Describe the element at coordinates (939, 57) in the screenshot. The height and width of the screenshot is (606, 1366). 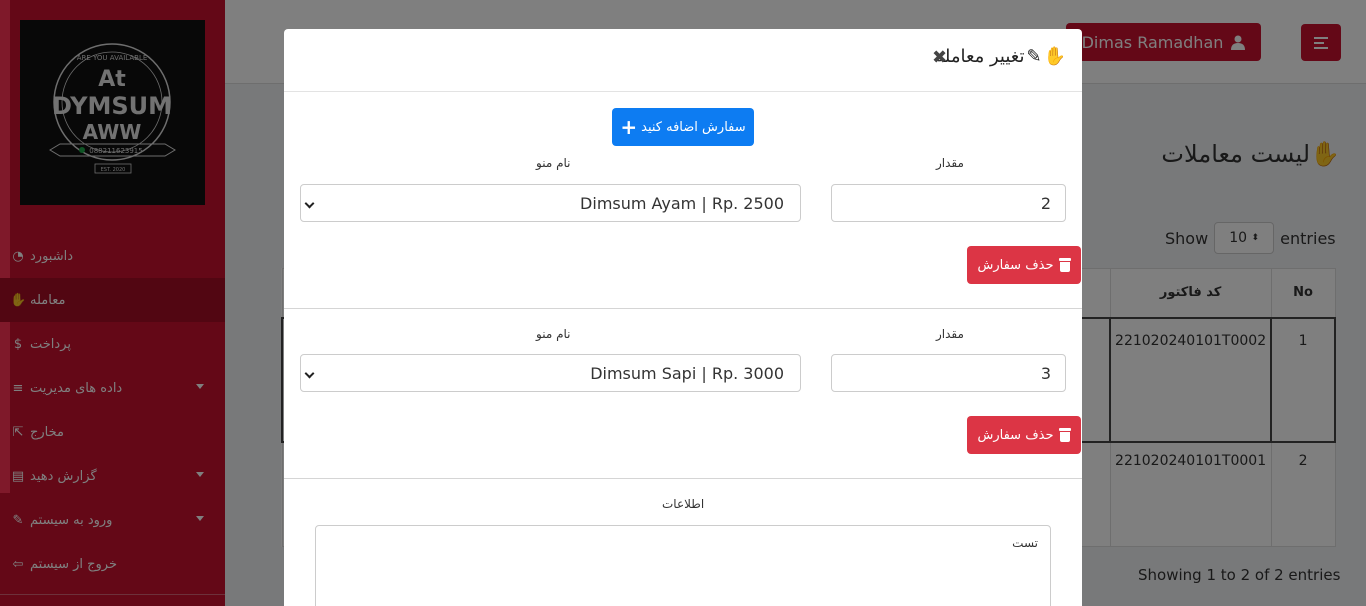
I see `close-icon: ✖` at that location.